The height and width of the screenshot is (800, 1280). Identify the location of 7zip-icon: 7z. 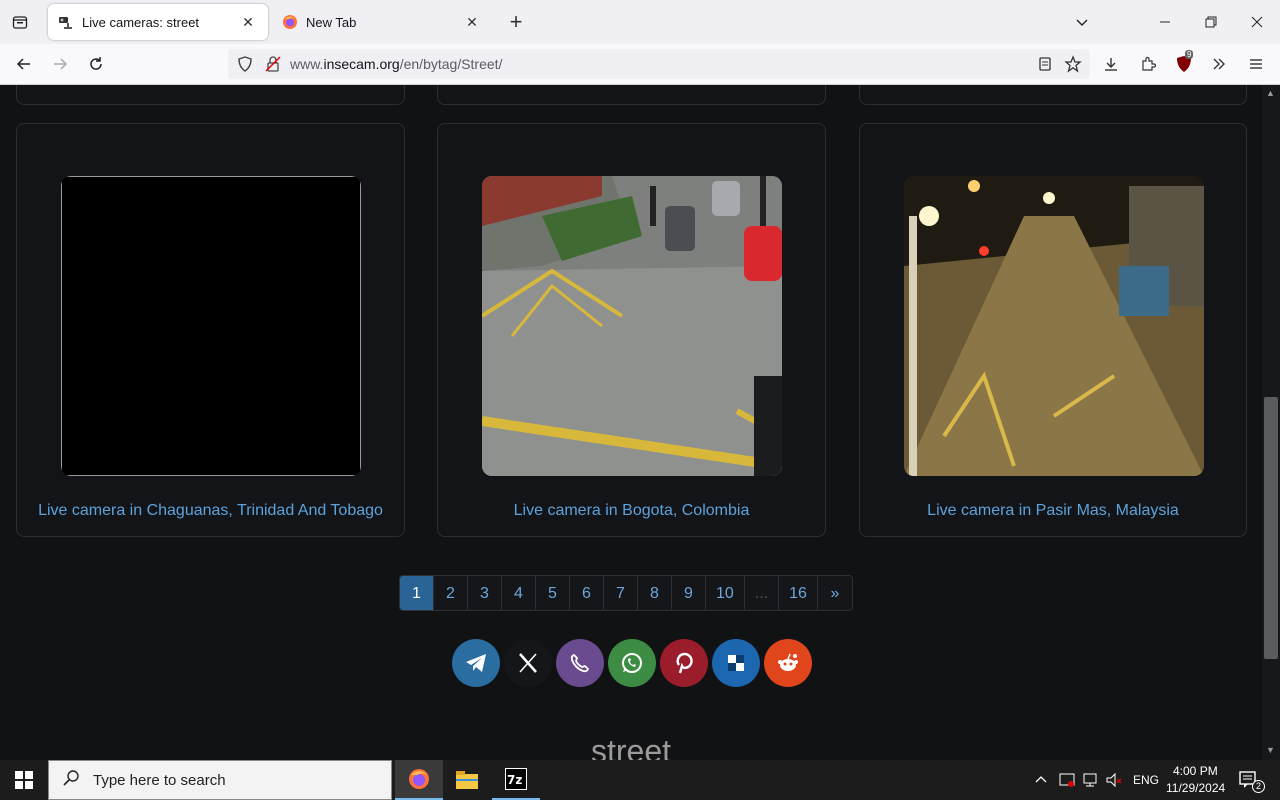
(516, 780).